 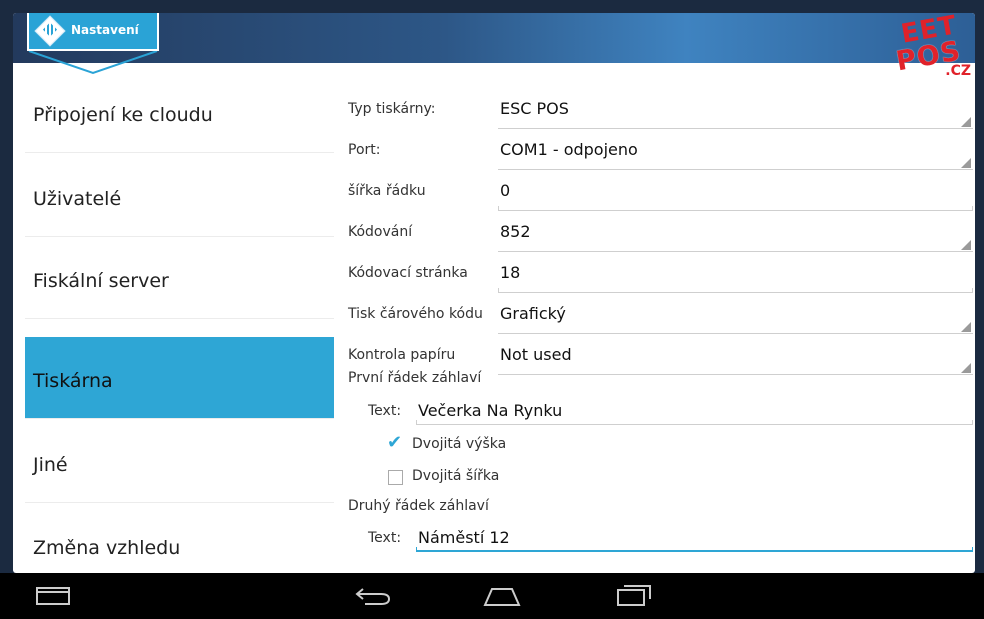 I want to click on header2-text-input: Náměstí 12, so click(x=464, y=537).